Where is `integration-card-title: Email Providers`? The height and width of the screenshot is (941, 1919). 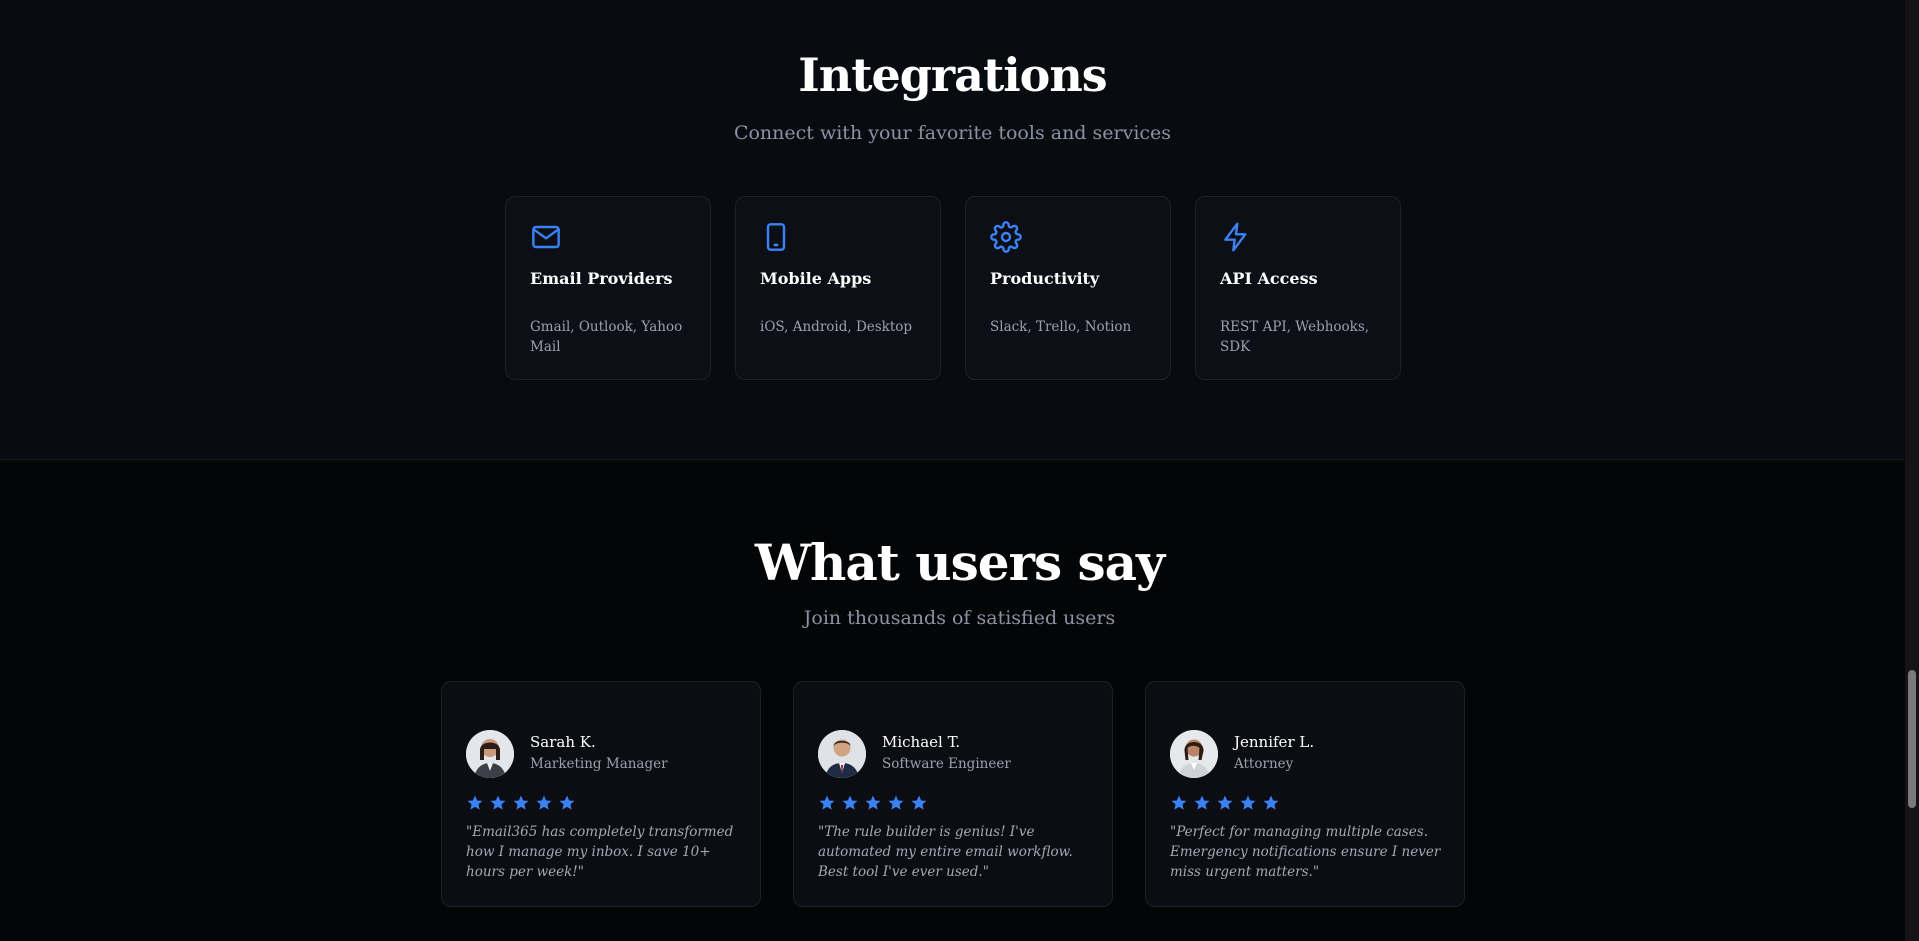 integration-card-title: Email Providers is located at coordinates (601, 278).